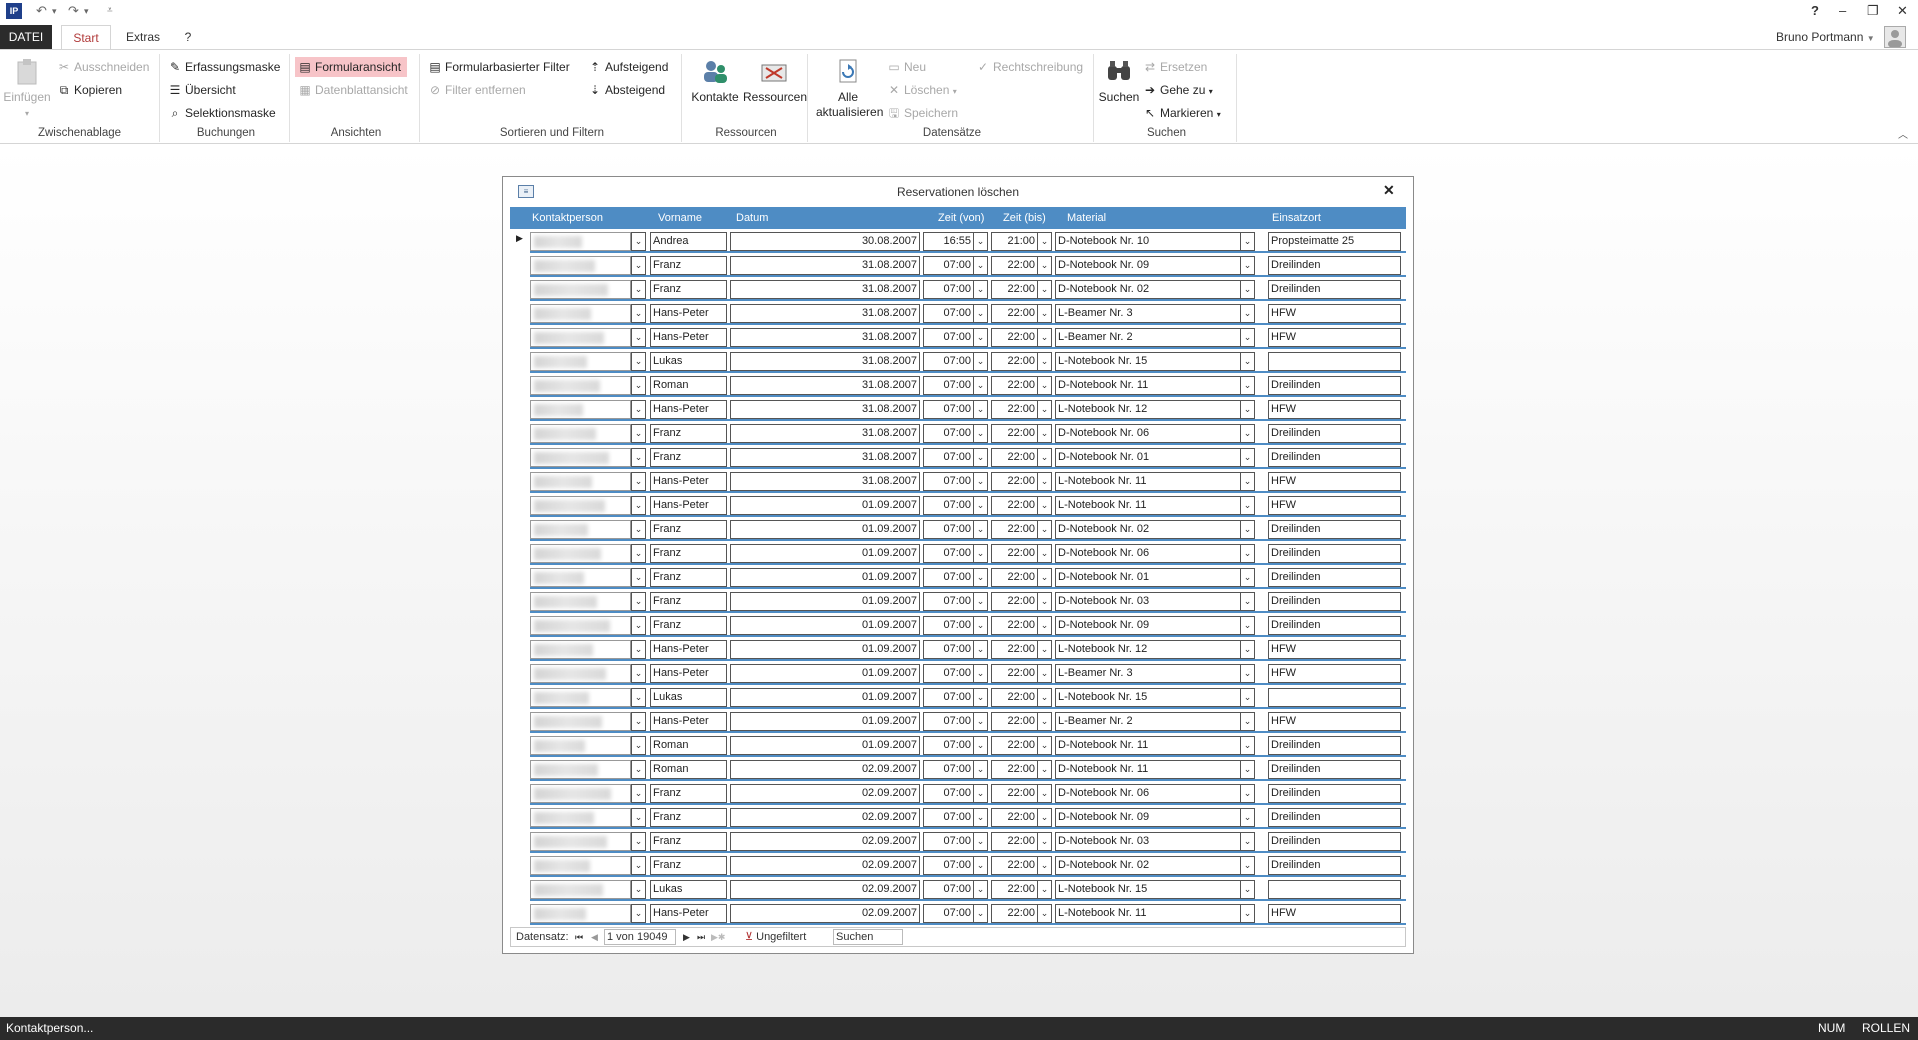 The width and height of the screenshot is (1918, 1040). I want to click on selection-mask-button: ⌕ Selektionsmaske, so click(222, 113).